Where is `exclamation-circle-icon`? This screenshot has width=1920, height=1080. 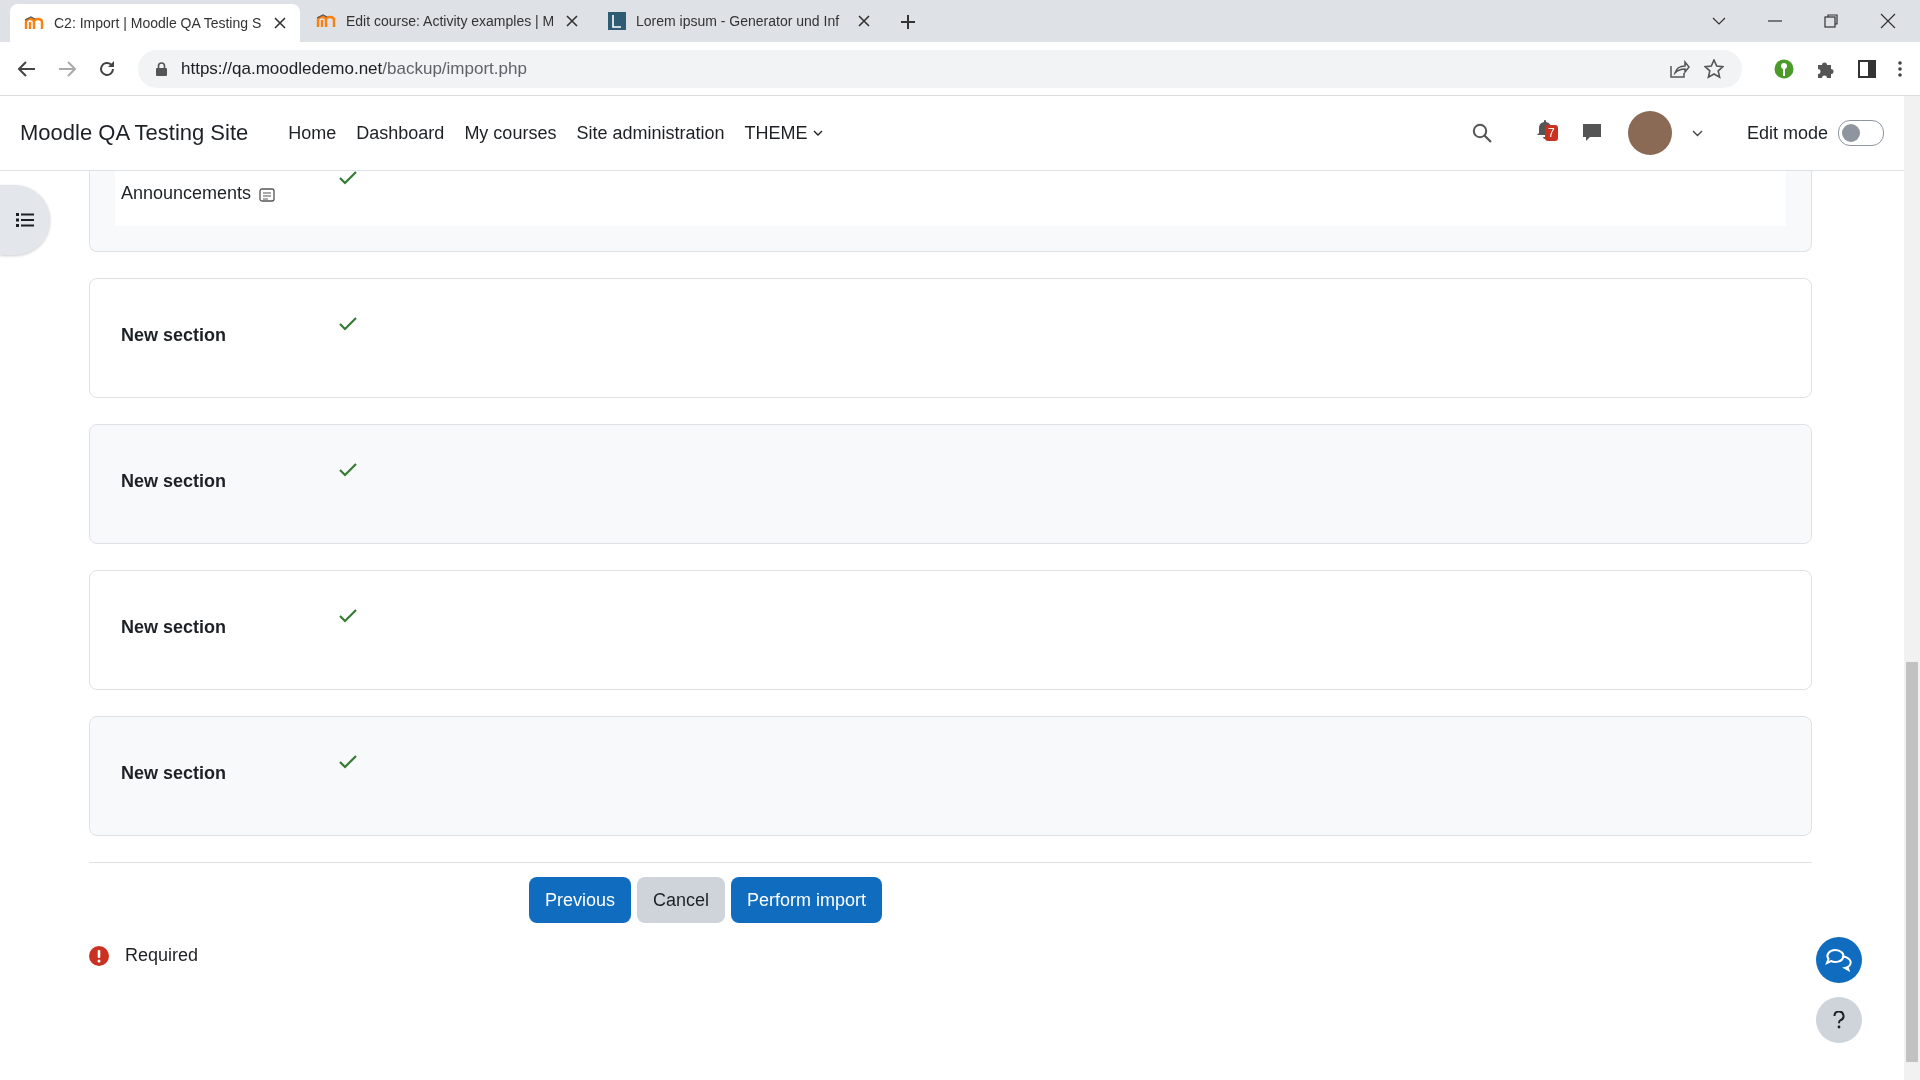
exclamation-circle-icon is located at coordinates (99, 955).